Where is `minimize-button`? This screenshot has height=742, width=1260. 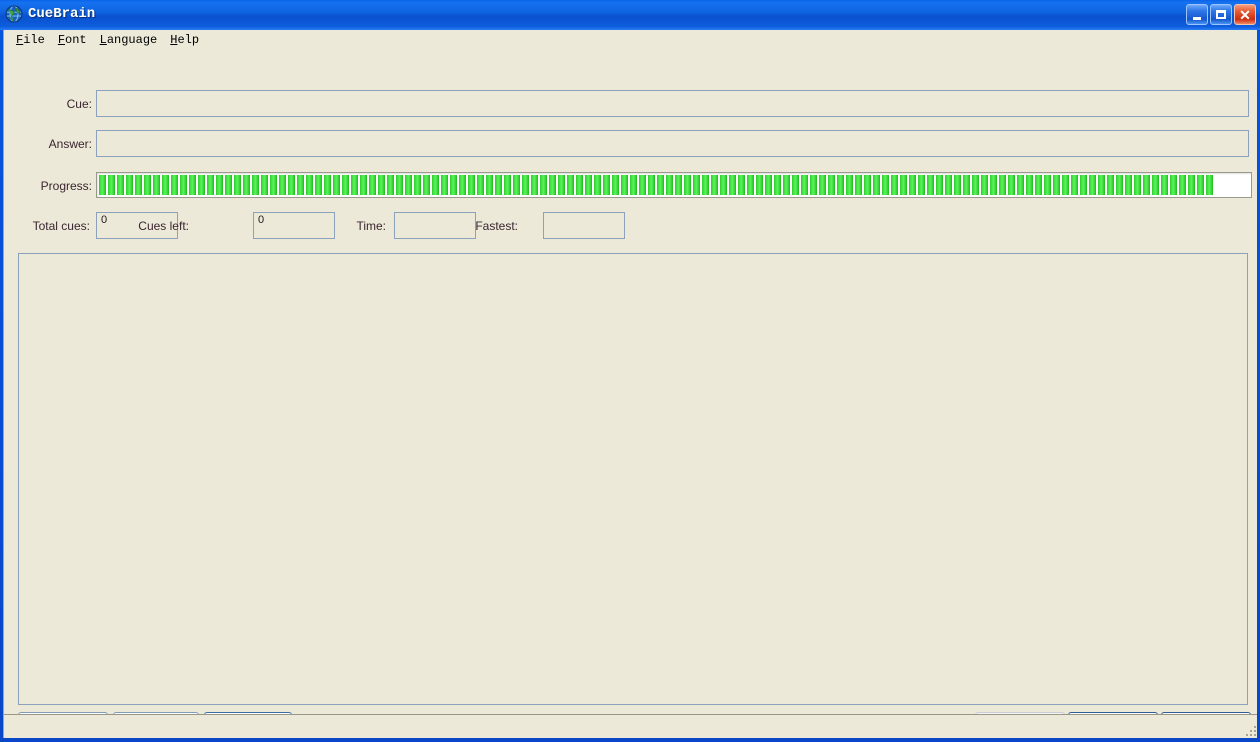
minimize-button is located at coordinates (1197, 14).